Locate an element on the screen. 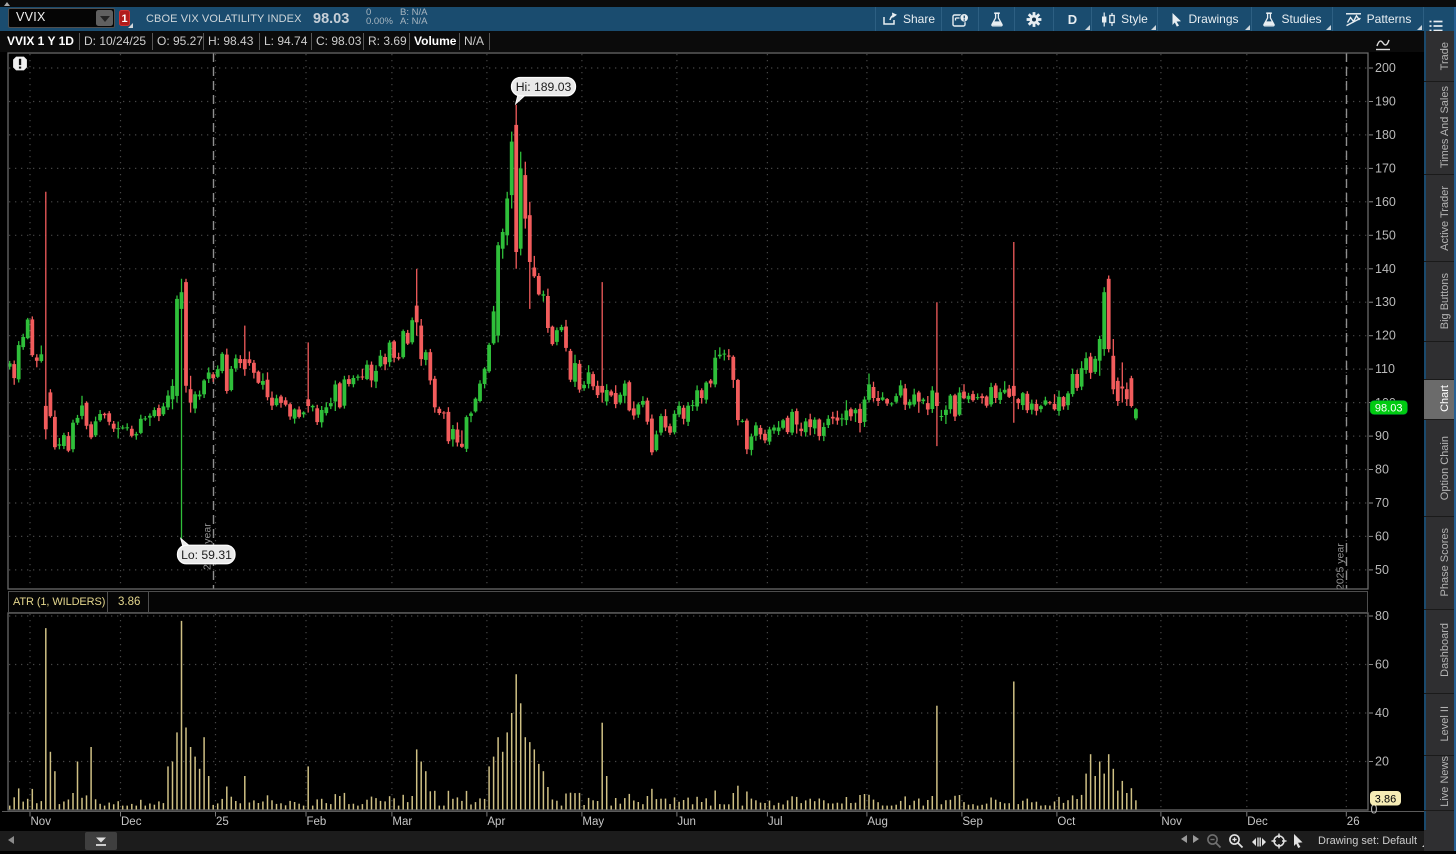  svg-text: Mar is located at coordinates (402, 822).